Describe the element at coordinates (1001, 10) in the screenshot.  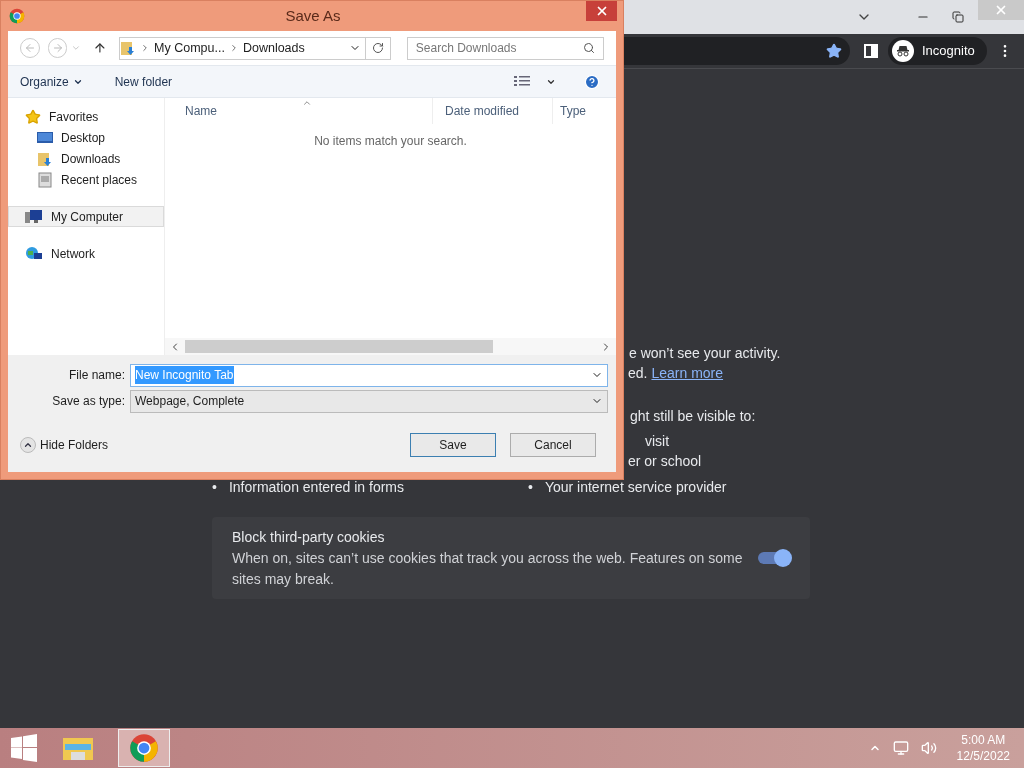
I see `close-icon` at that location.